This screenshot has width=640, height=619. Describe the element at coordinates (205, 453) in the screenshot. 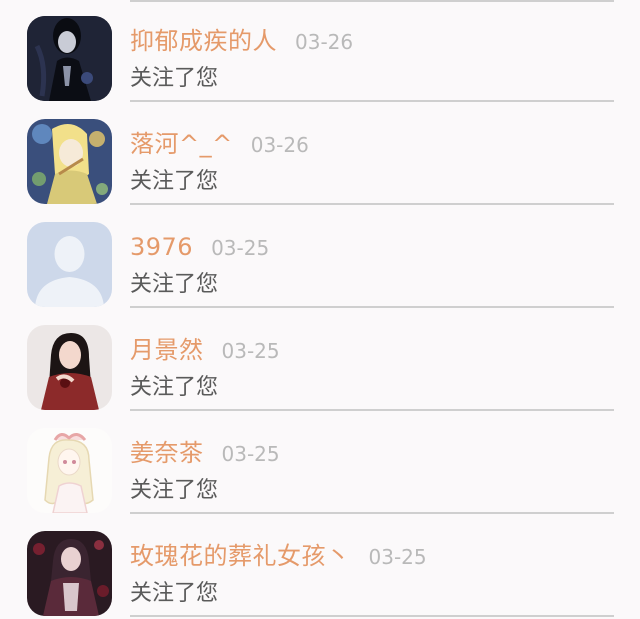

I see `name-line: 姜奈茶 03-25` at that location.